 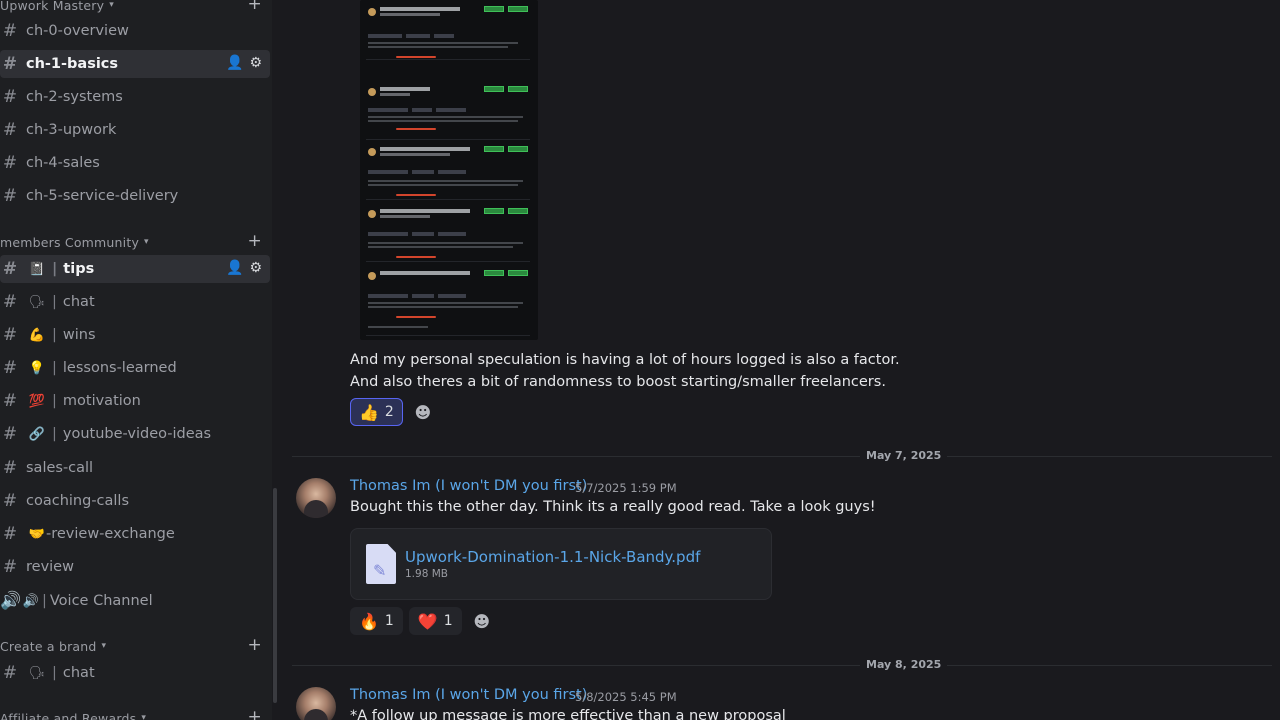 I want to click on light-bulb-icon: 💡, so click(x=37, y=368).